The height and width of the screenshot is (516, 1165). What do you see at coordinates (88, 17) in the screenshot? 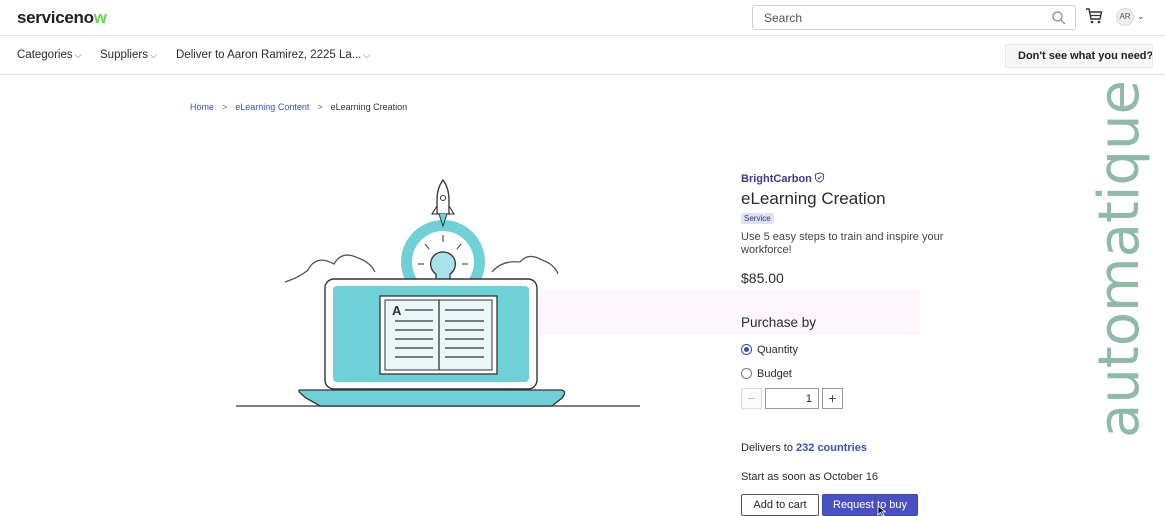
I see `logo-letter-o: o` at bounding box center [88, 17].